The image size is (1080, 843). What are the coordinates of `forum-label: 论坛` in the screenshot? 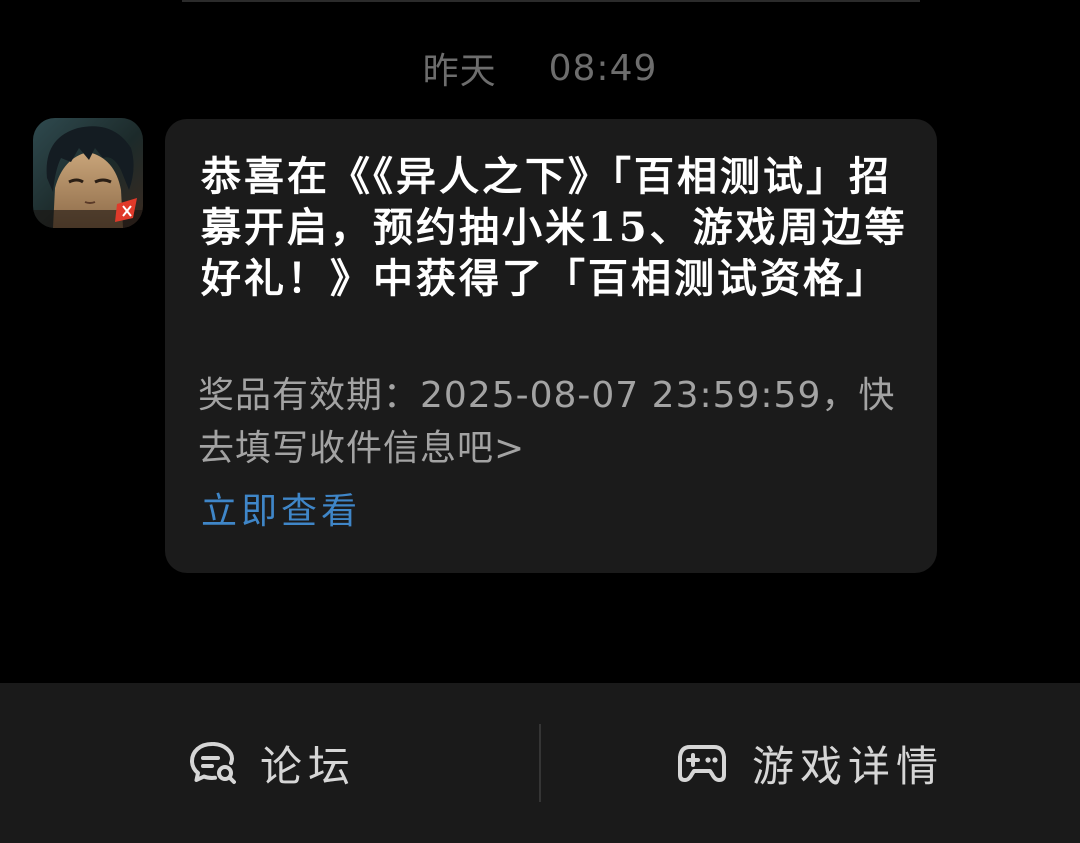 It's located at (308, 766).